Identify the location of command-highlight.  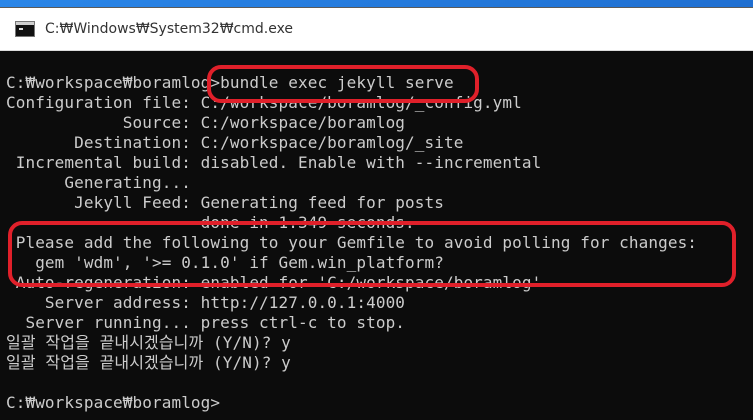
(343, 84).